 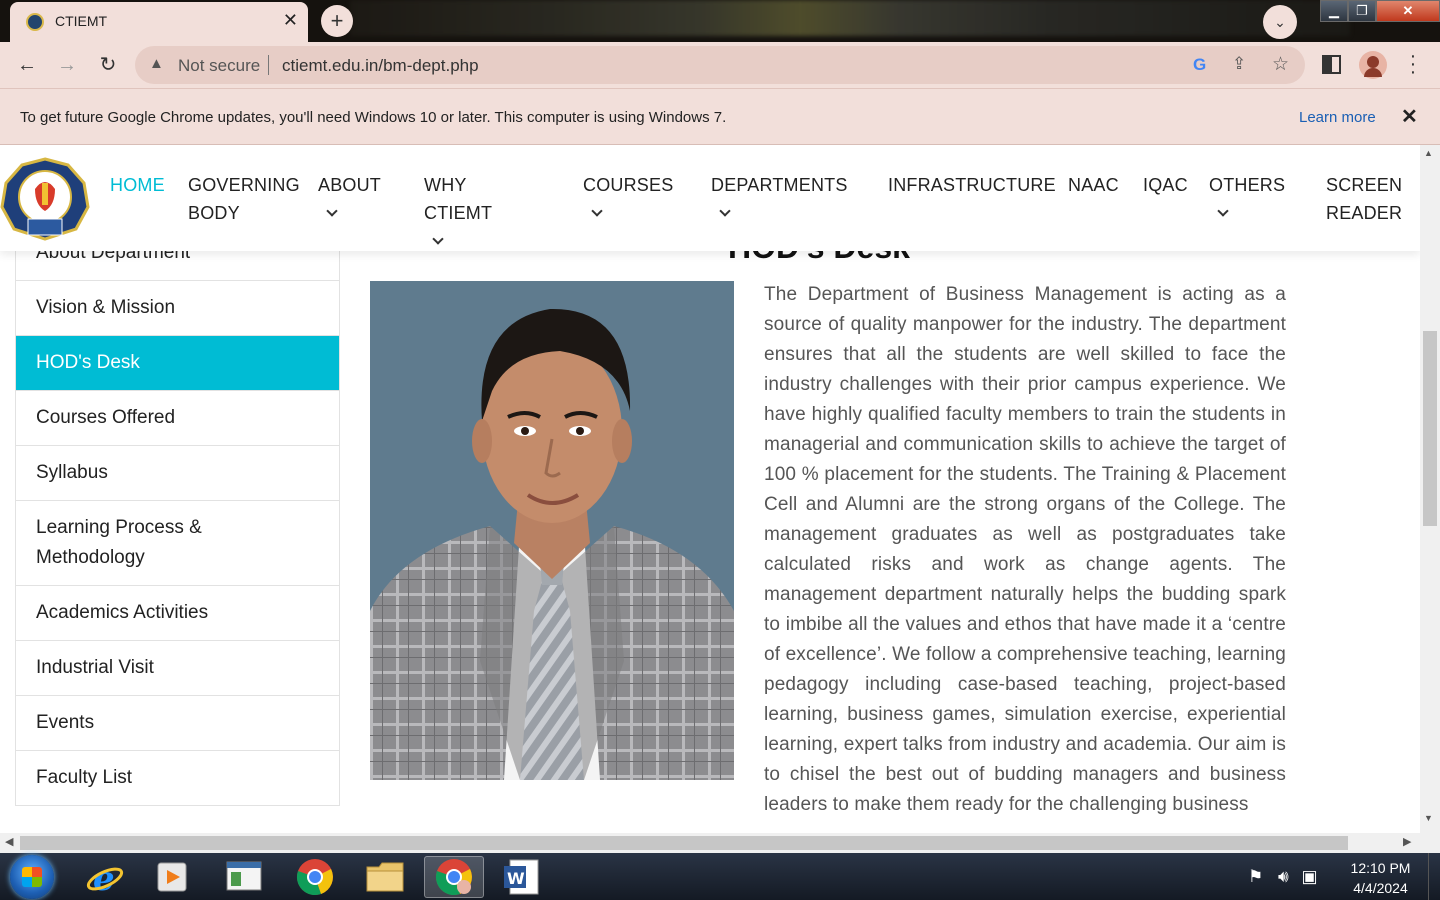 What do you see at coordinates (1247, 199) in the screenshot?
I see `nav-others: OTHERS` at bounding box center [1247, 199].